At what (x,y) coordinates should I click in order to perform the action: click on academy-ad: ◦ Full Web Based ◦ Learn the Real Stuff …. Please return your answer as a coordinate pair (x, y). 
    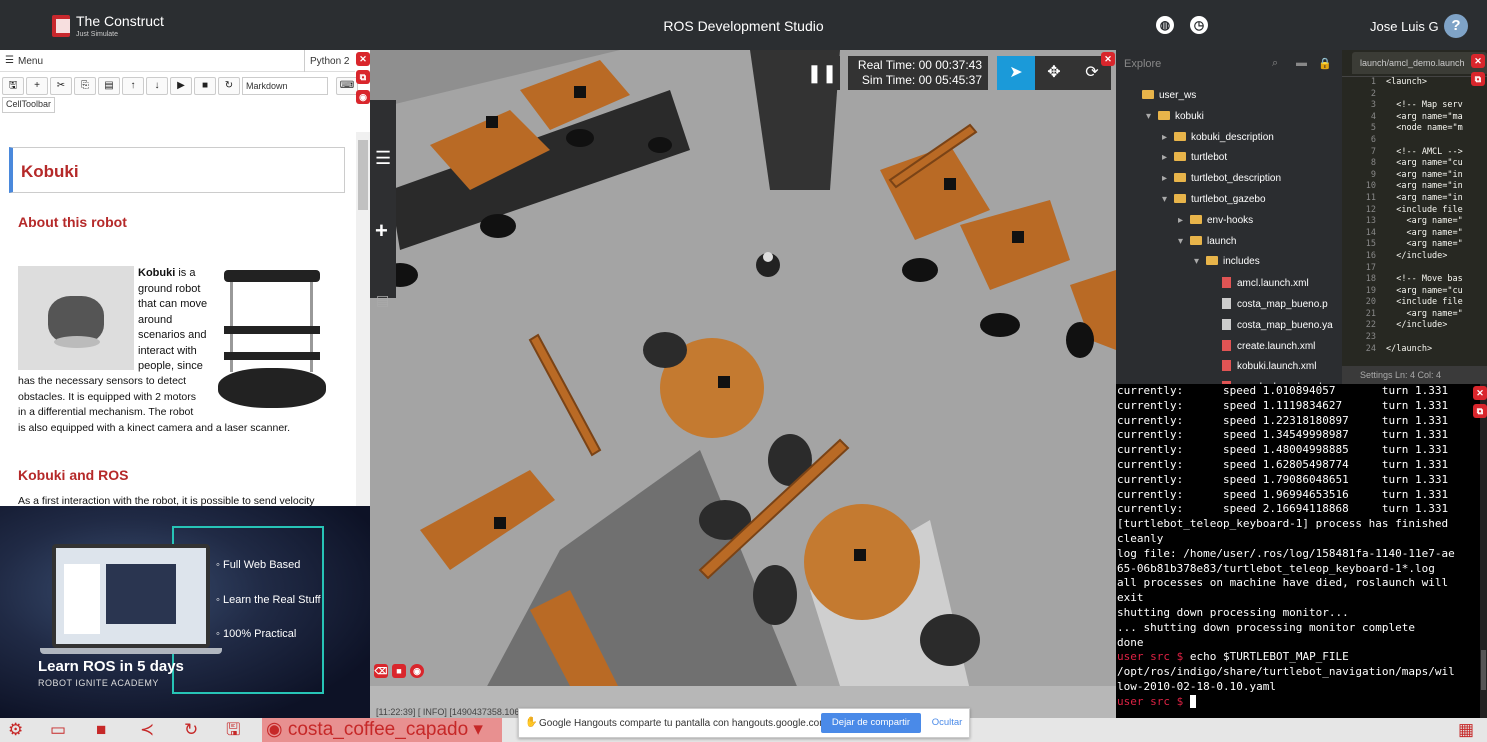
    Looking at the image, I should click on (185, 612).